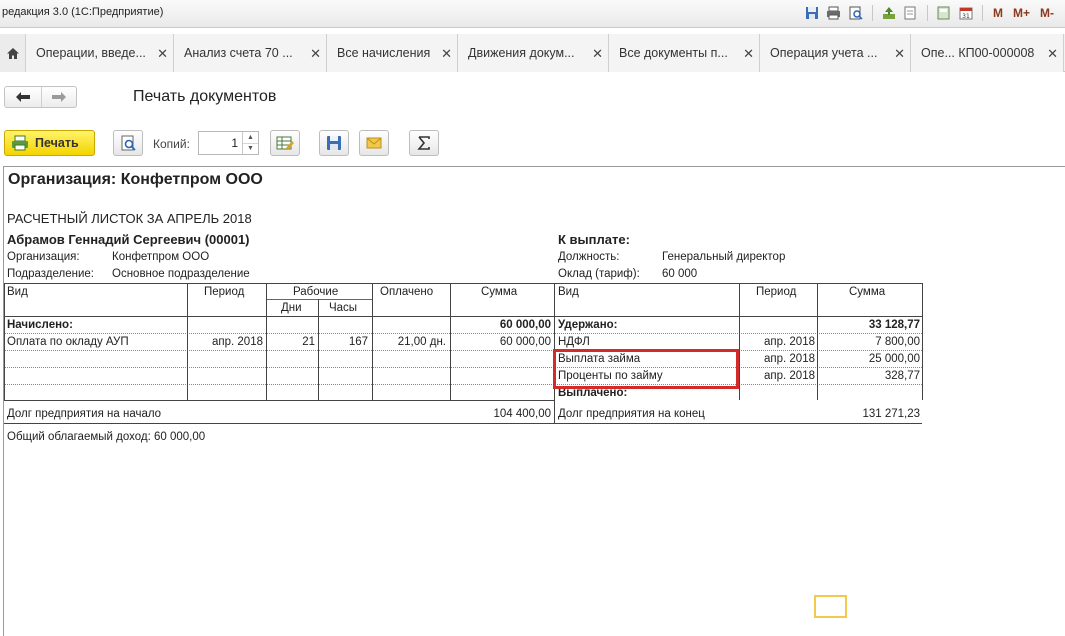 This screenshot has height=636, width=1065. I want to click on accrual-paid: 21,00 дн., so click(421, 342).